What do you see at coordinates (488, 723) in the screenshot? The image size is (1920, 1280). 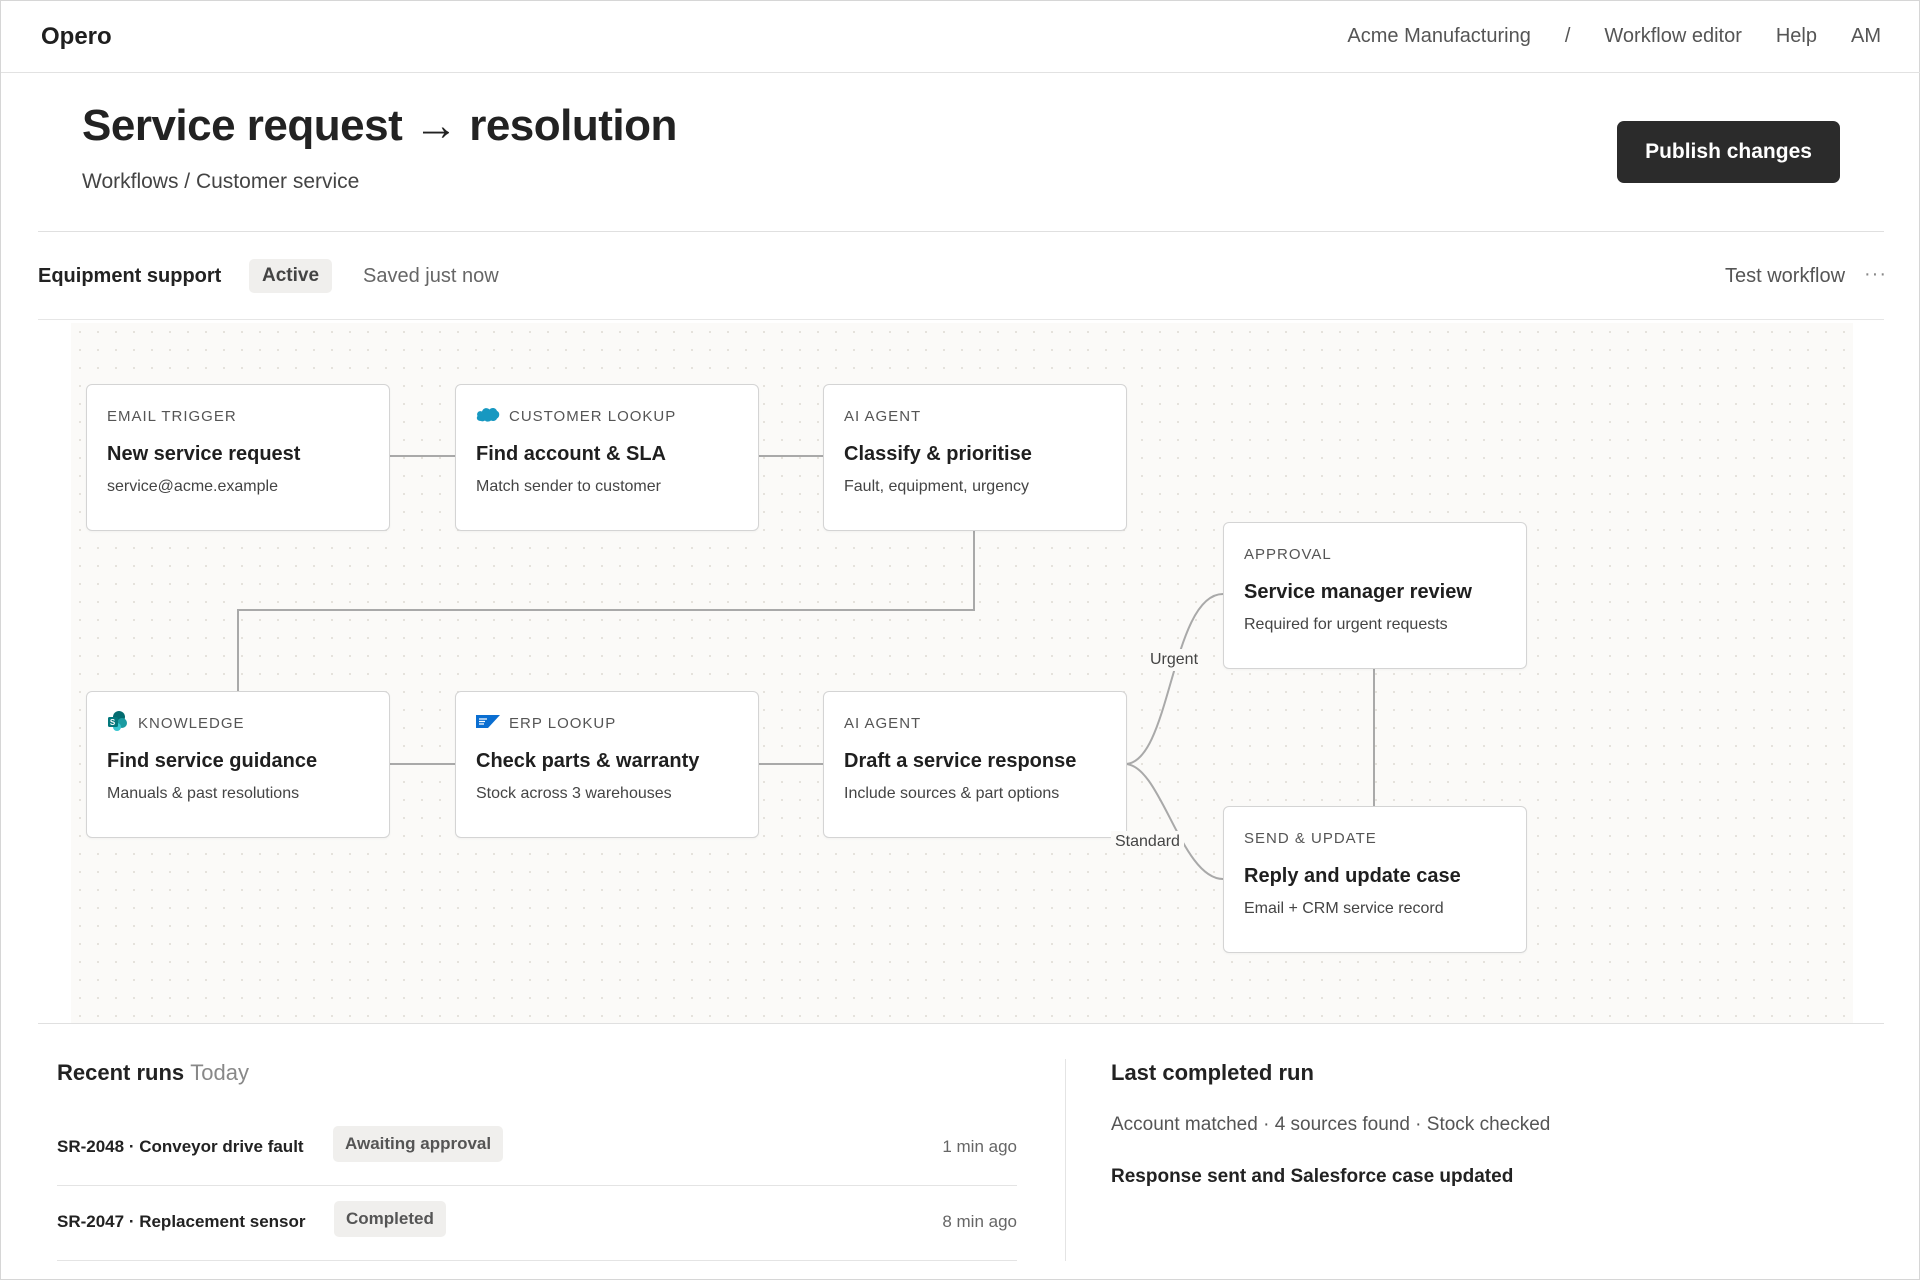 I see `sap-icon` at bounding box center [488, 723].